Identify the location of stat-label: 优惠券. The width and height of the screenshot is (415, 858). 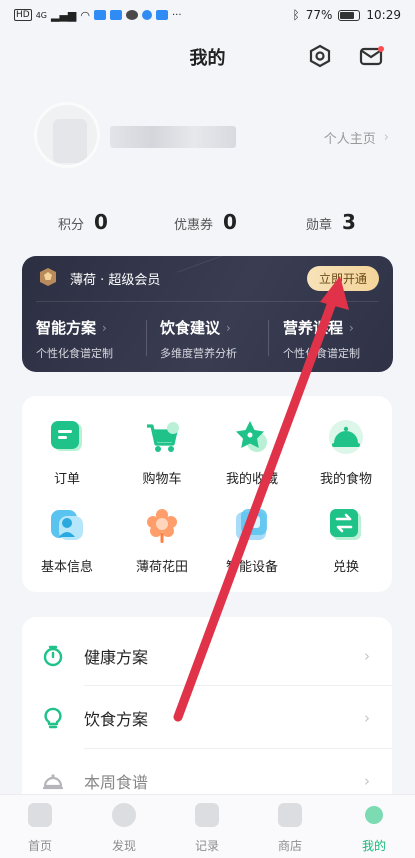
(194, 225).